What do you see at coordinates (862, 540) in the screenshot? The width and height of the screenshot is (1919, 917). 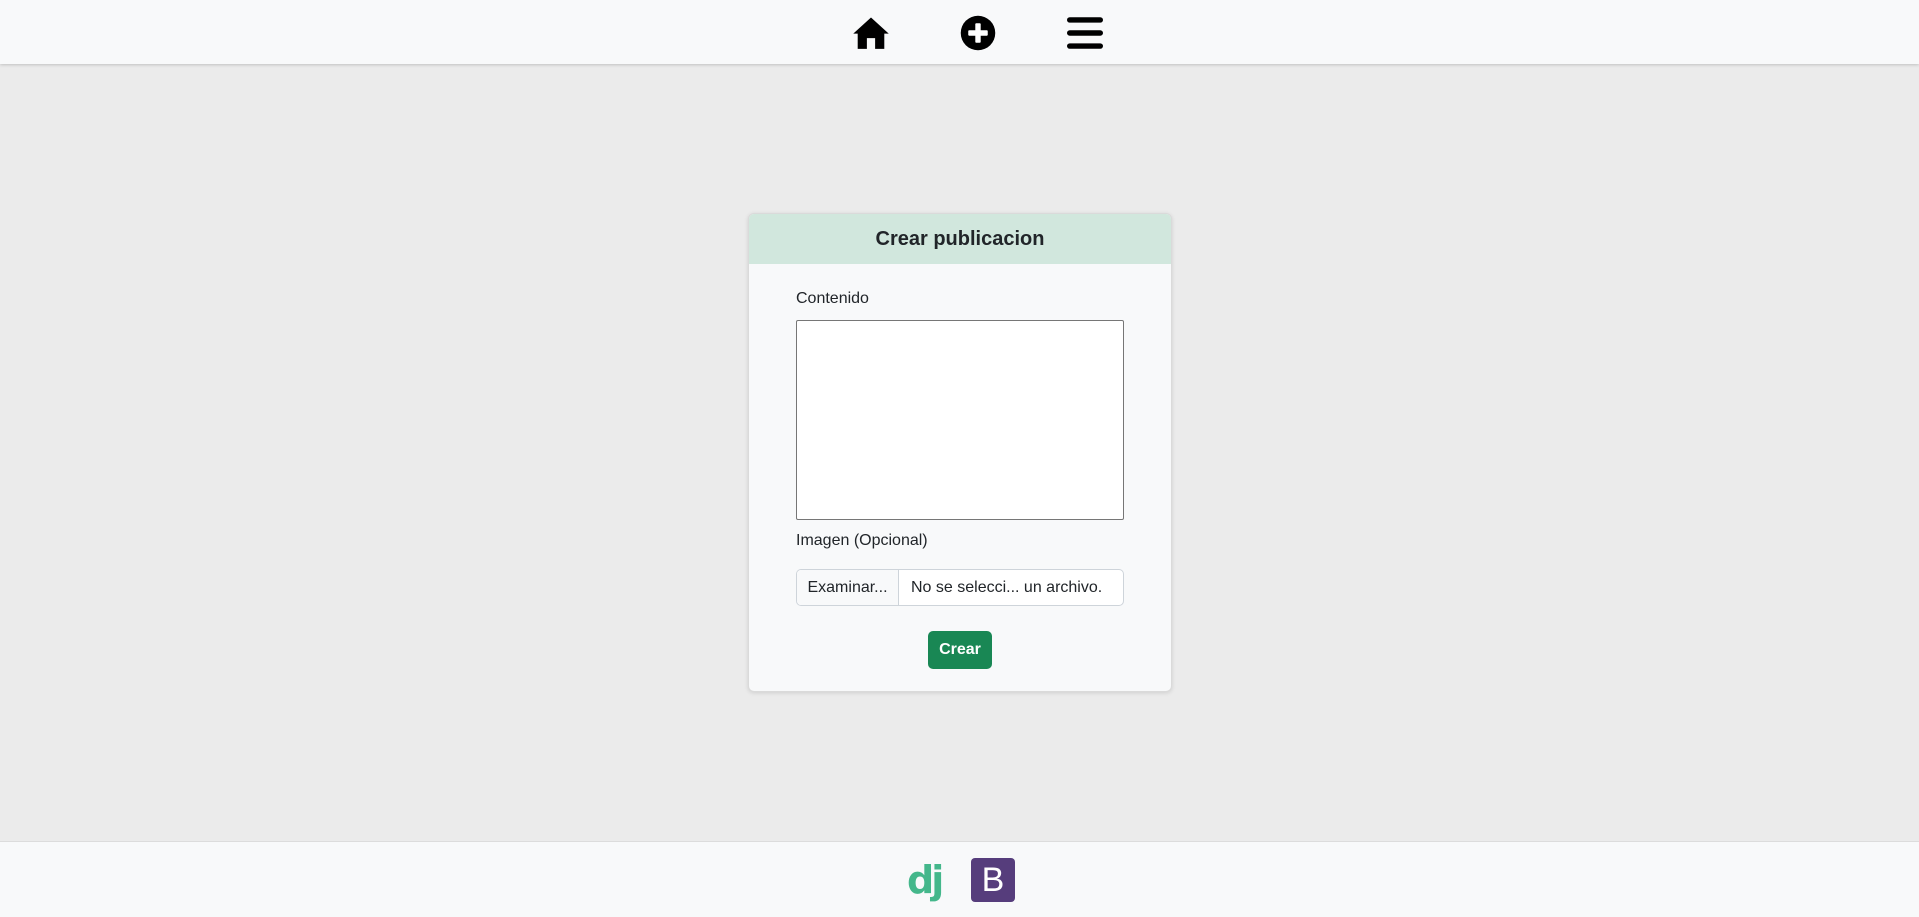 I see `image-label: Imagen (Opcional)` at bounding box center [862, 540].